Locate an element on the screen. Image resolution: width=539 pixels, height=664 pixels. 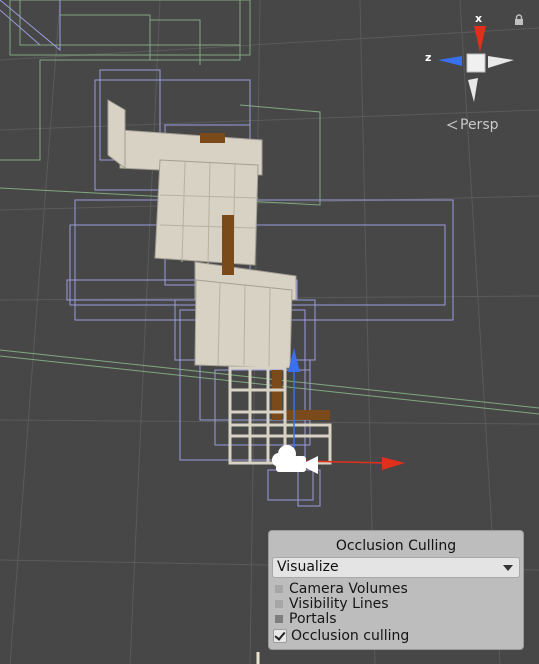
projection-label: Persp is located at coordinates (479, 125).